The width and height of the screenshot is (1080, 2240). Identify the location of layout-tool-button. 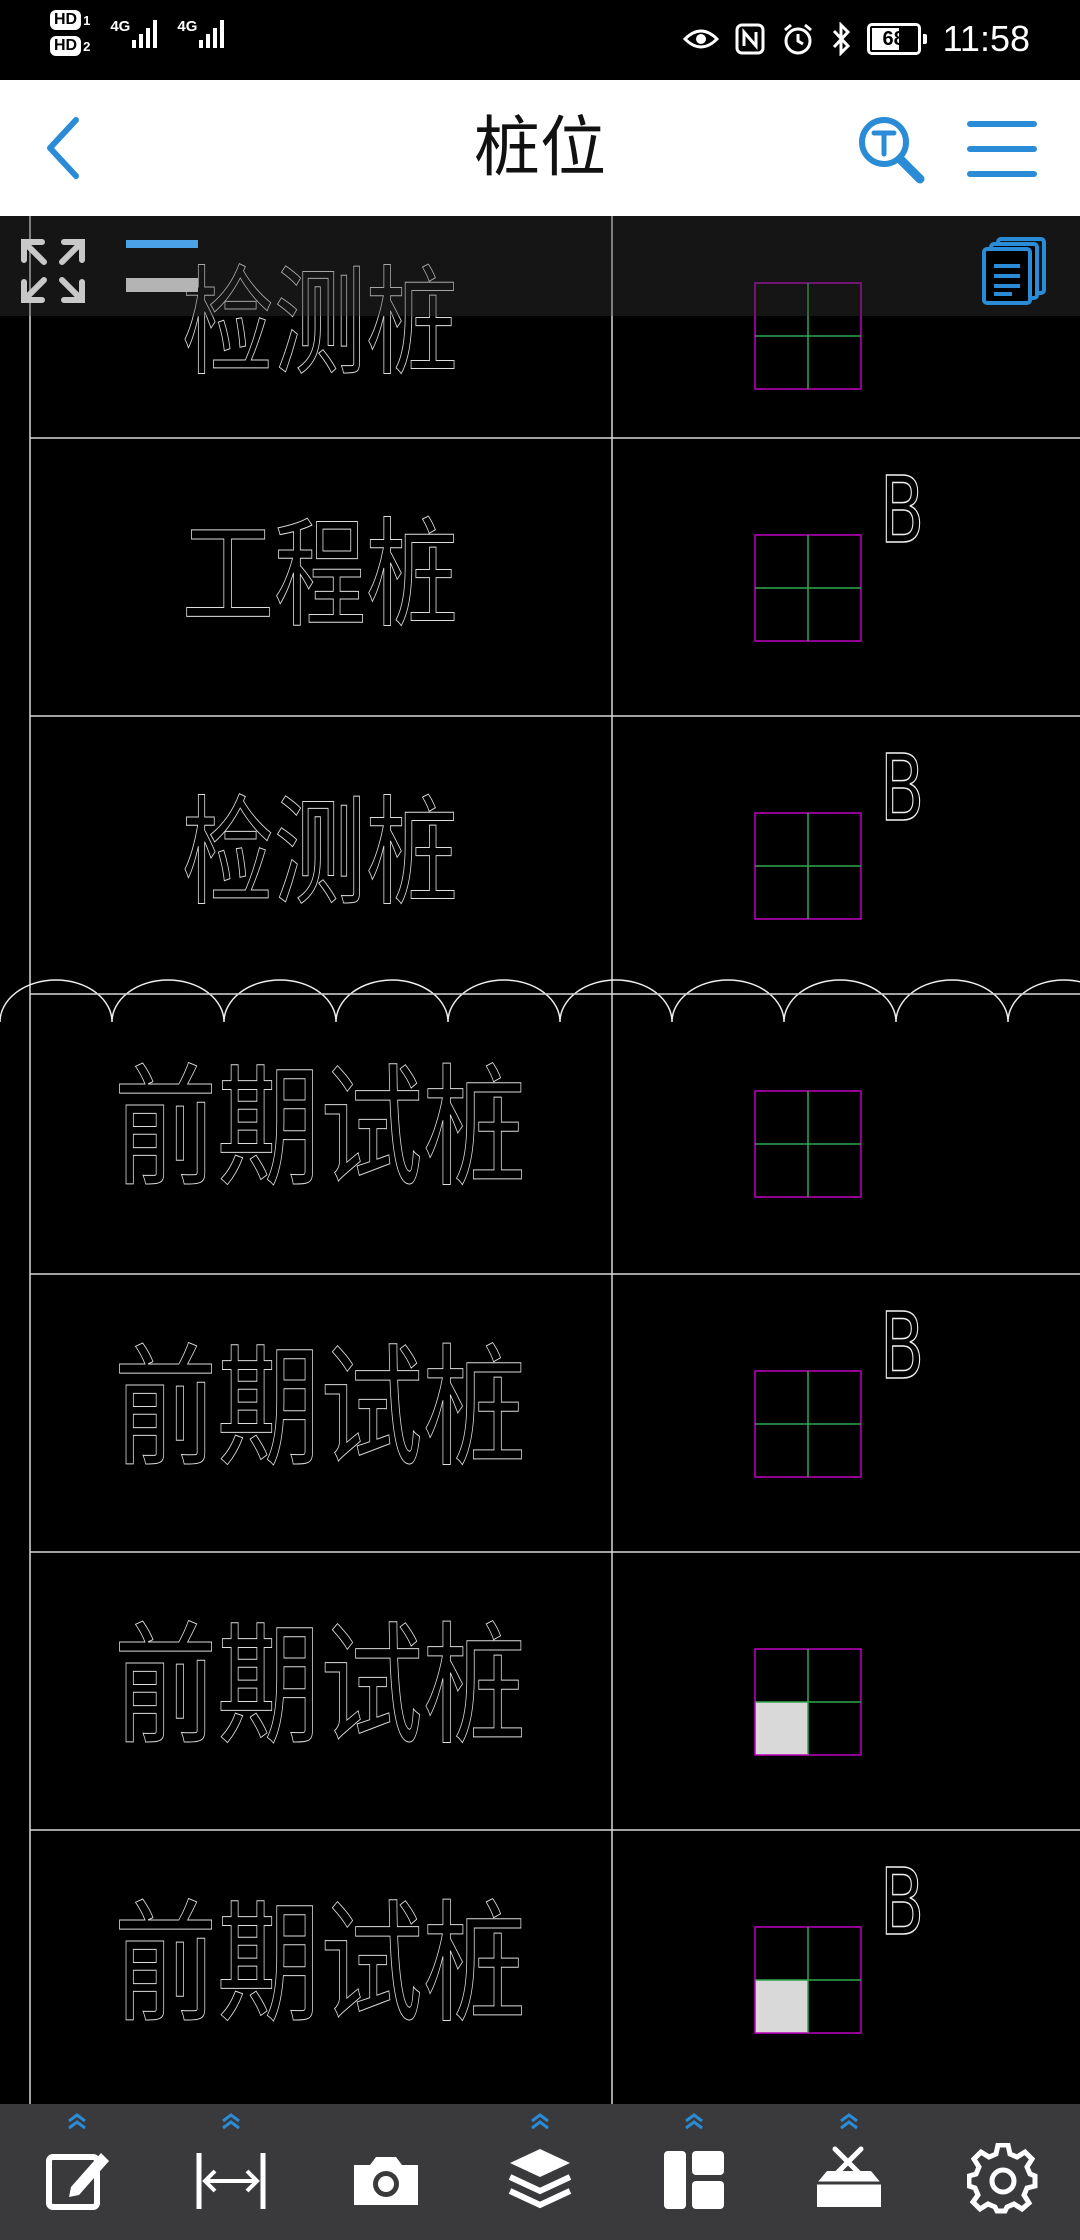
(694, 2172).